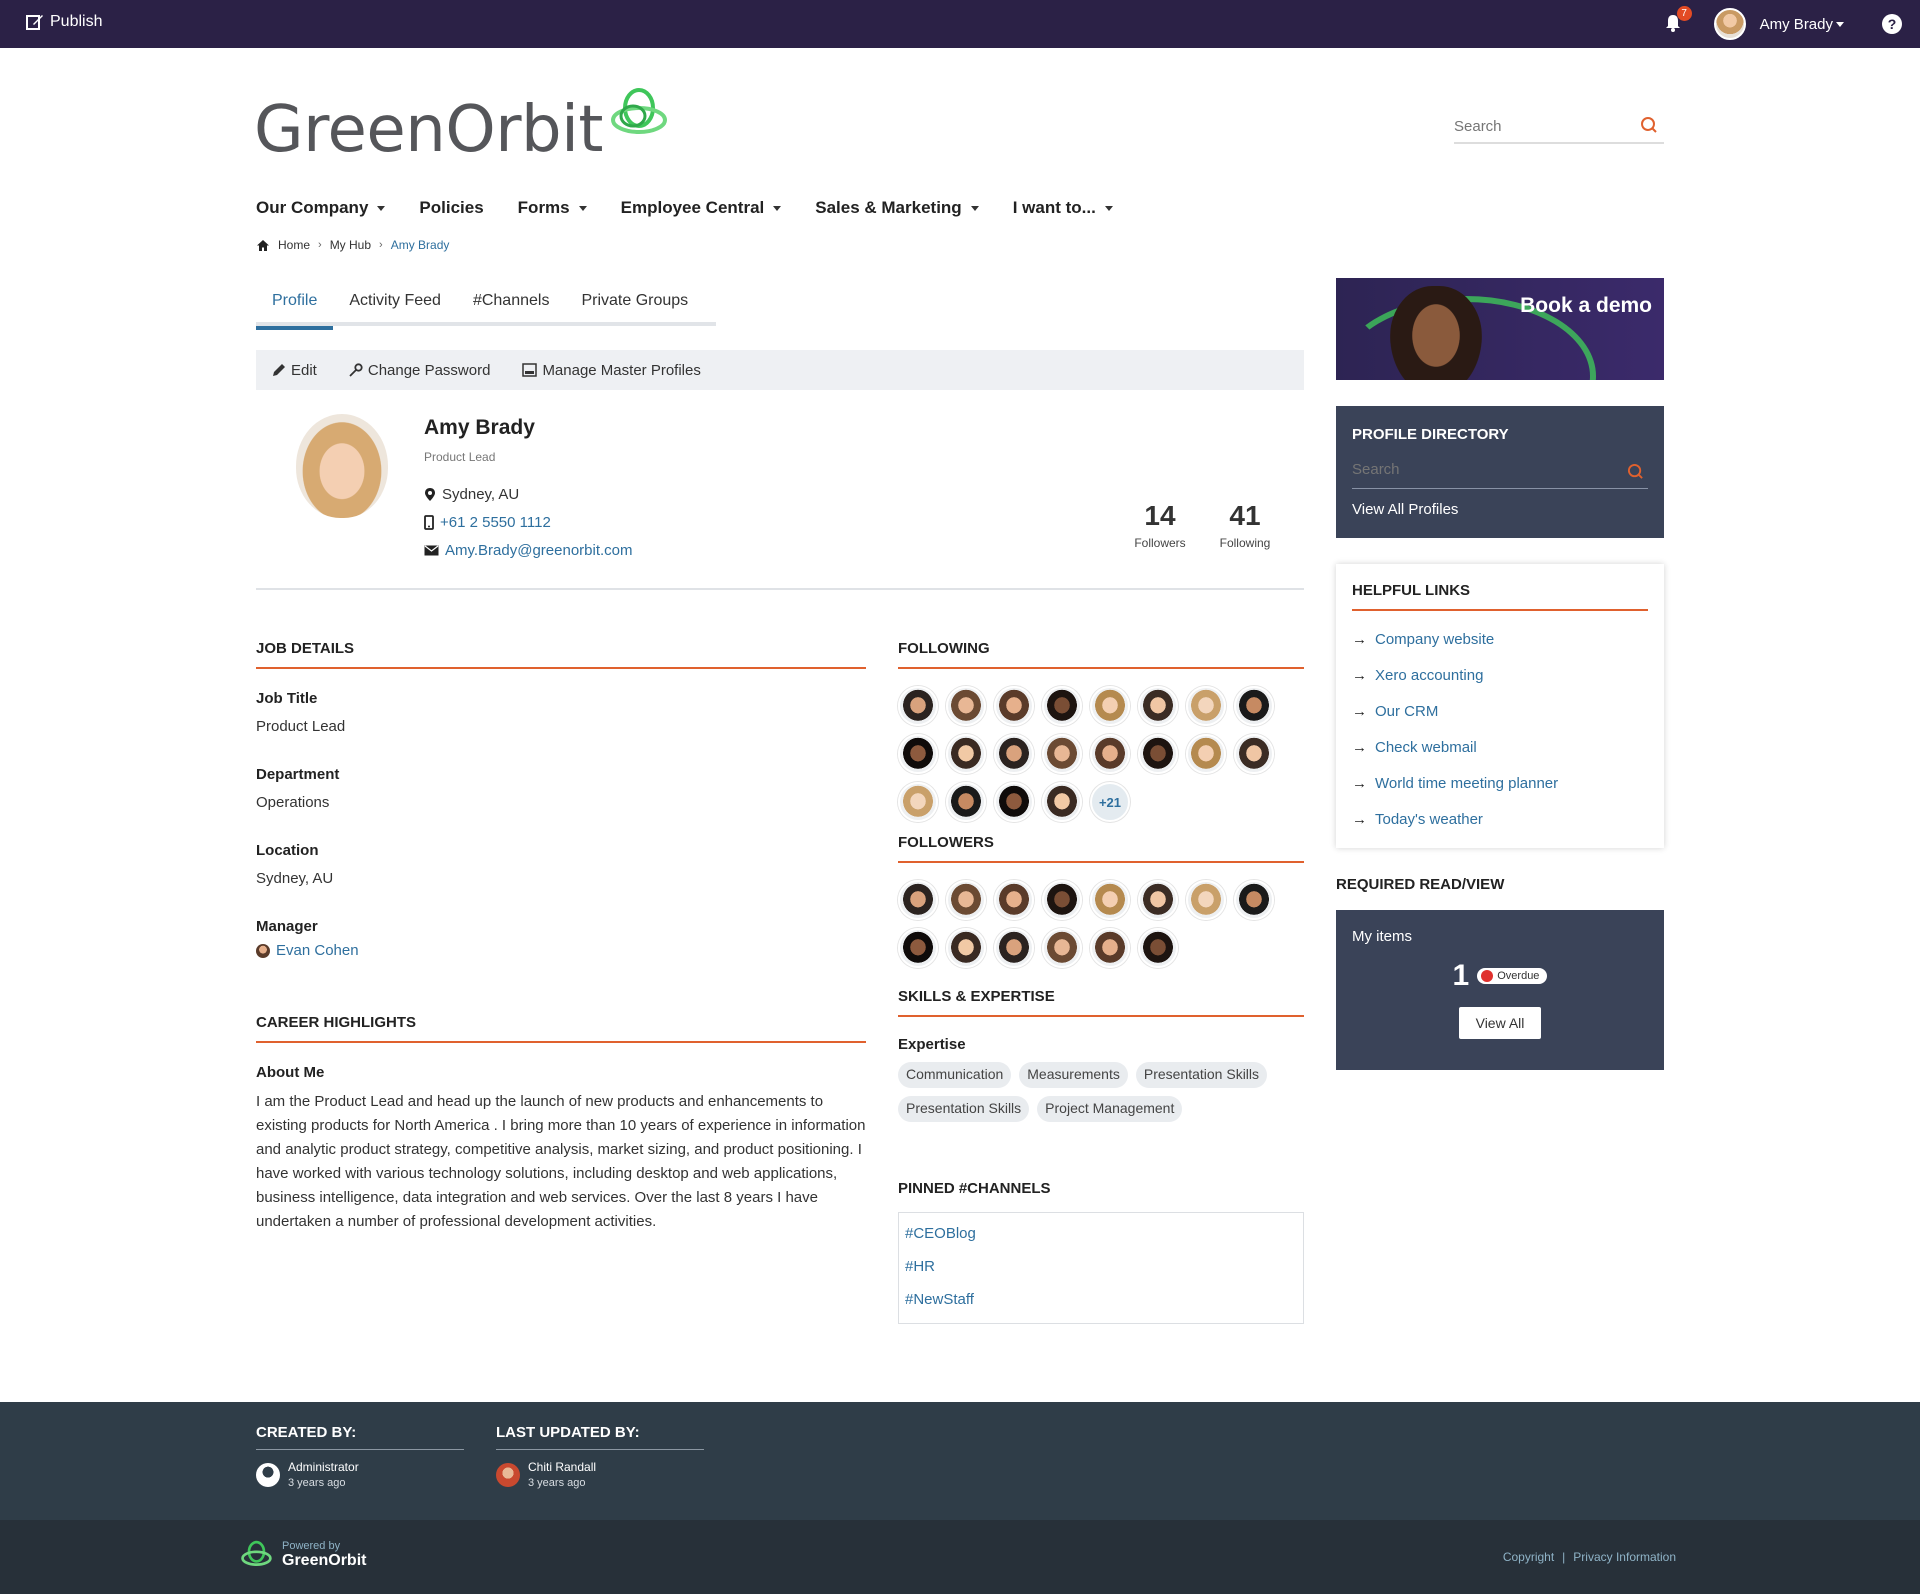  Describe the element at coordinates (1101, 1239) in the screenshot. I see `channel-link: #CEOBlog` at that location.